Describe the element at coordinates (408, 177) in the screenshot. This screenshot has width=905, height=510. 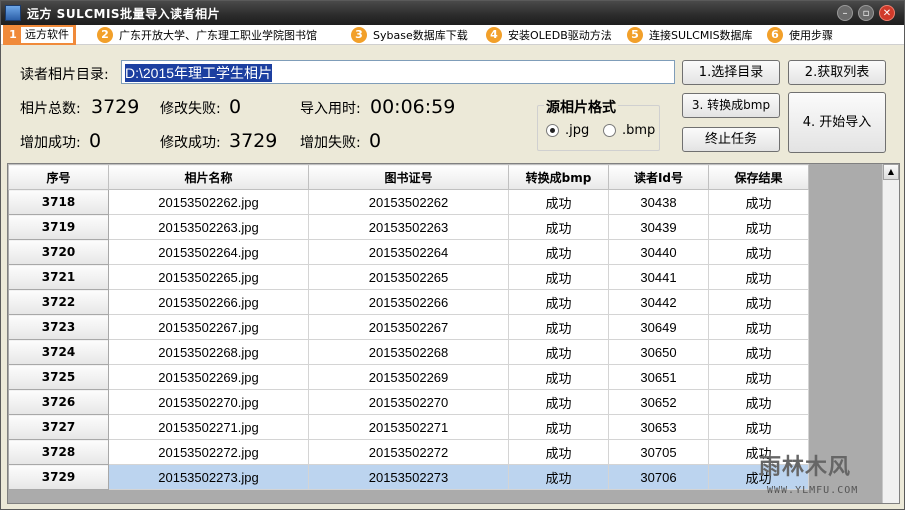
I see `col-header-card-number: 图书证号` at that location.